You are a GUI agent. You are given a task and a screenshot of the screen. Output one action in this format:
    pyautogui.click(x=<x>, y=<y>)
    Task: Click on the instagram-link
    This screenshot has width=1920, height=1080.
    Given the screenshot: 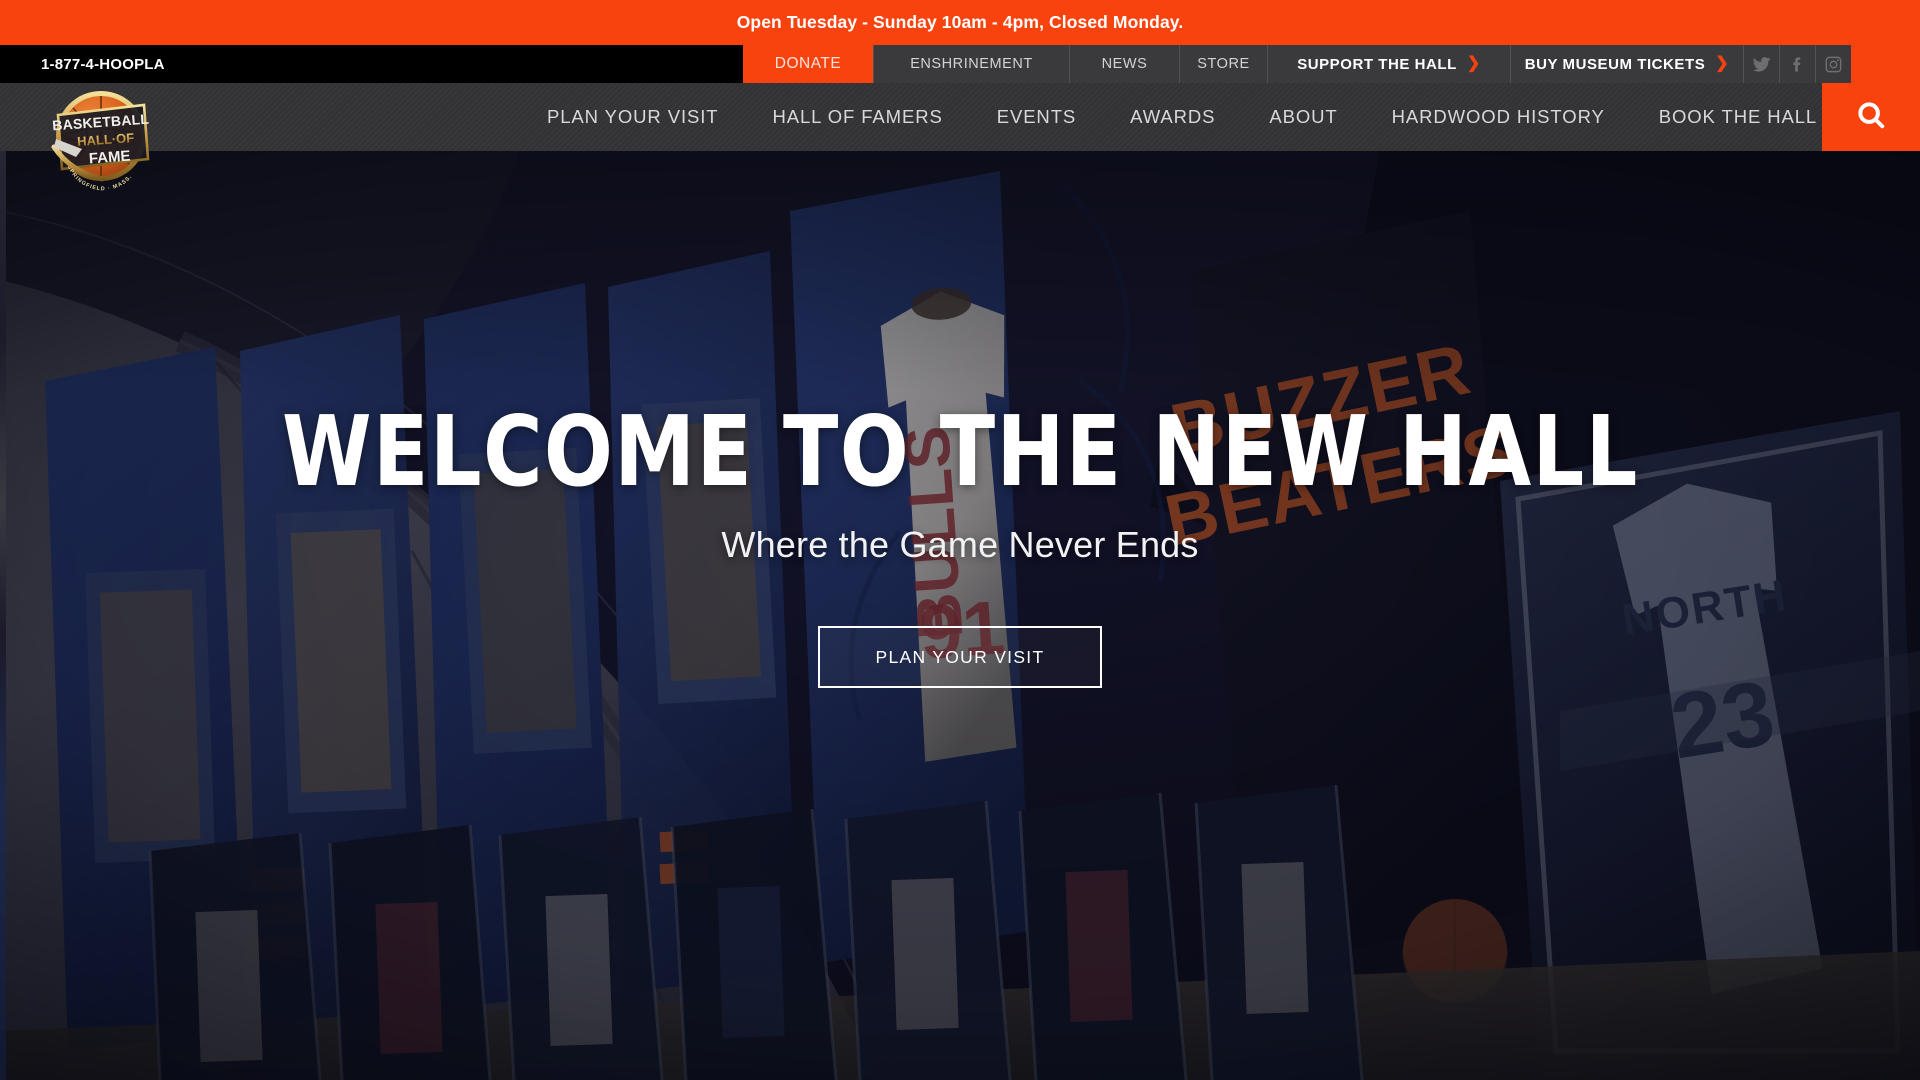 What is the action you would take?
    pyautogui.click(x=1833, y=64)
    